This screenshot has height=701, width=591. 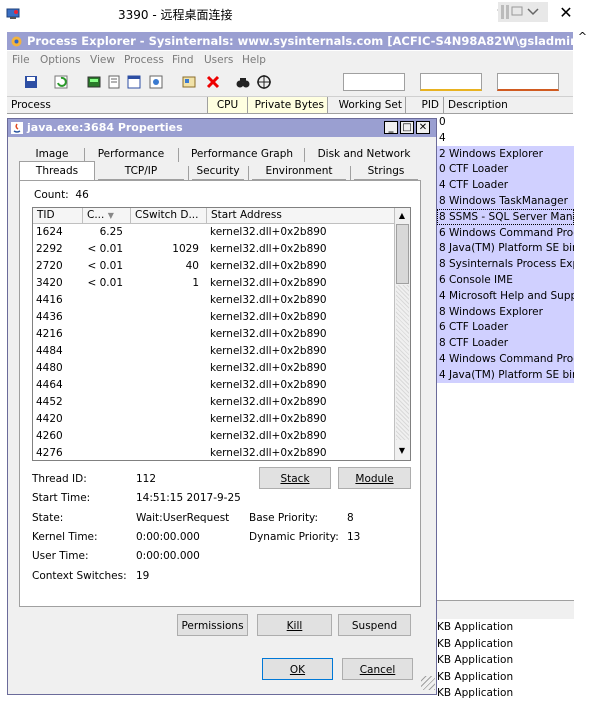 I want to click on grid-col-cpu: C... ▼, so click(x=107, y=215).